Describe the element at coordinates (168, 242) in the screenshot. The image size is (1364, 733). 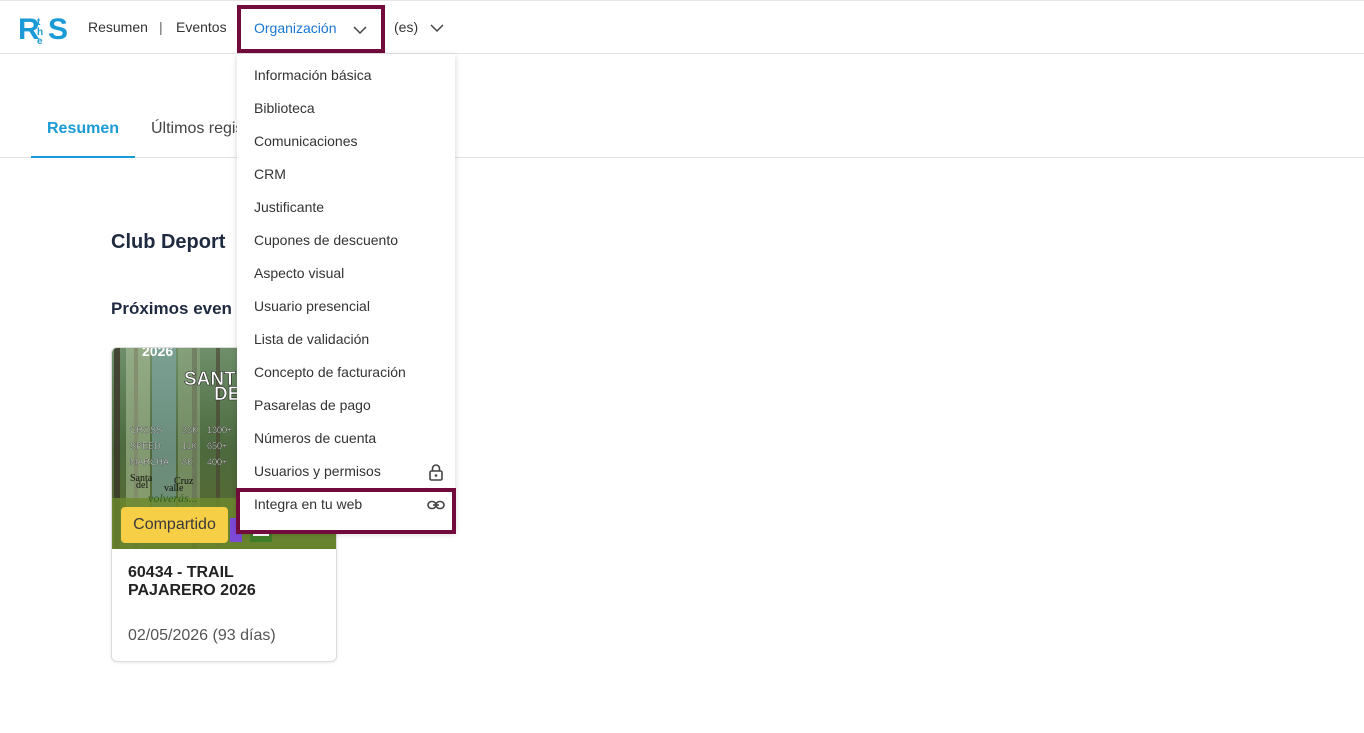
I see `club-title: Club Deport` at that location.